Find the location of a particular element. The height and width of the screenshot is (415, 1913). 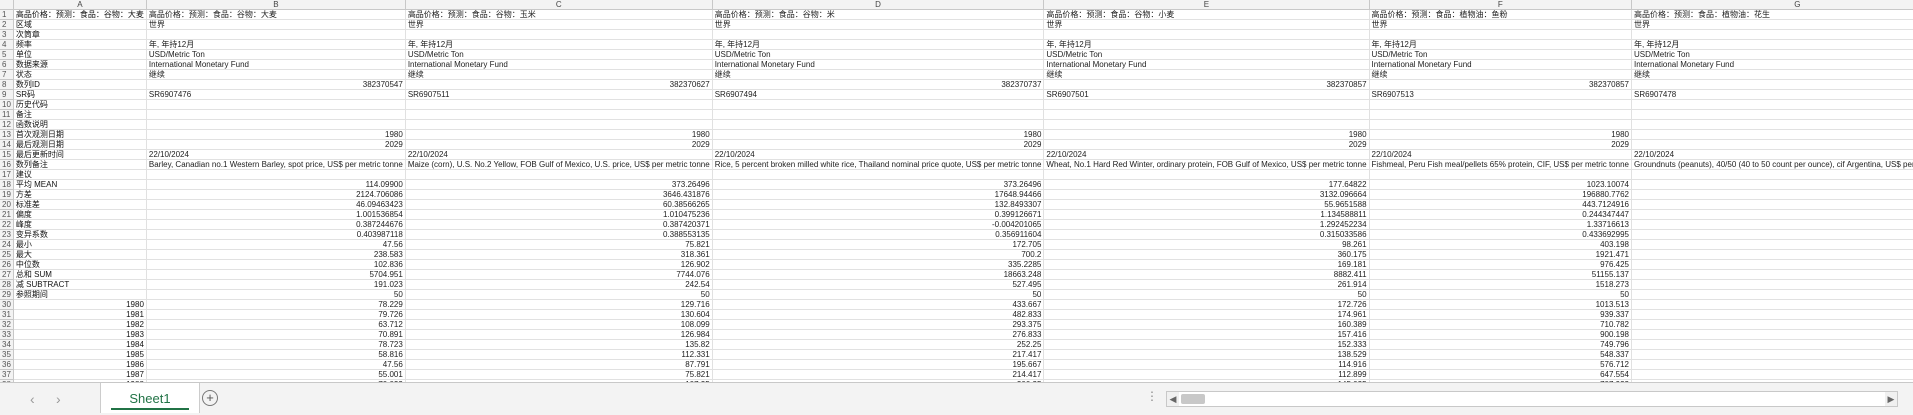

row-label-cell: 建议 is located at coordinates (80, 174).